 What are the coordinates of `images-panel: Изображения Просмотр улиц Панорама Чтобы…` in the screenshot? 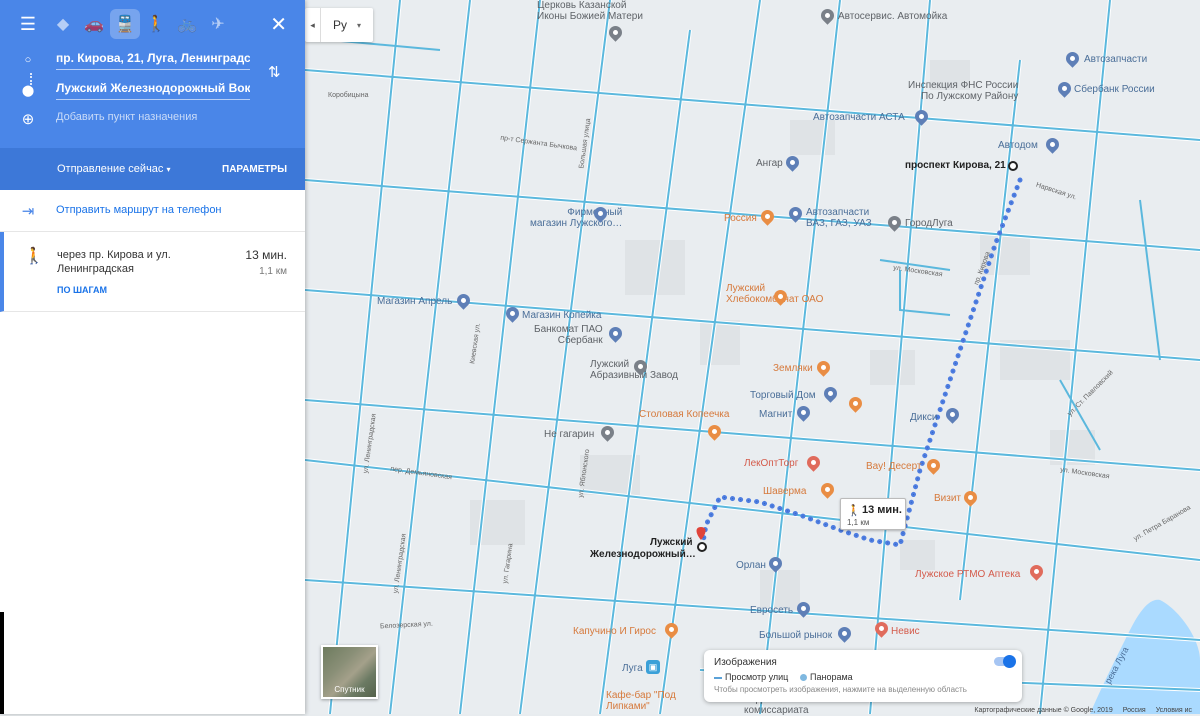 It's located at (863, 676).